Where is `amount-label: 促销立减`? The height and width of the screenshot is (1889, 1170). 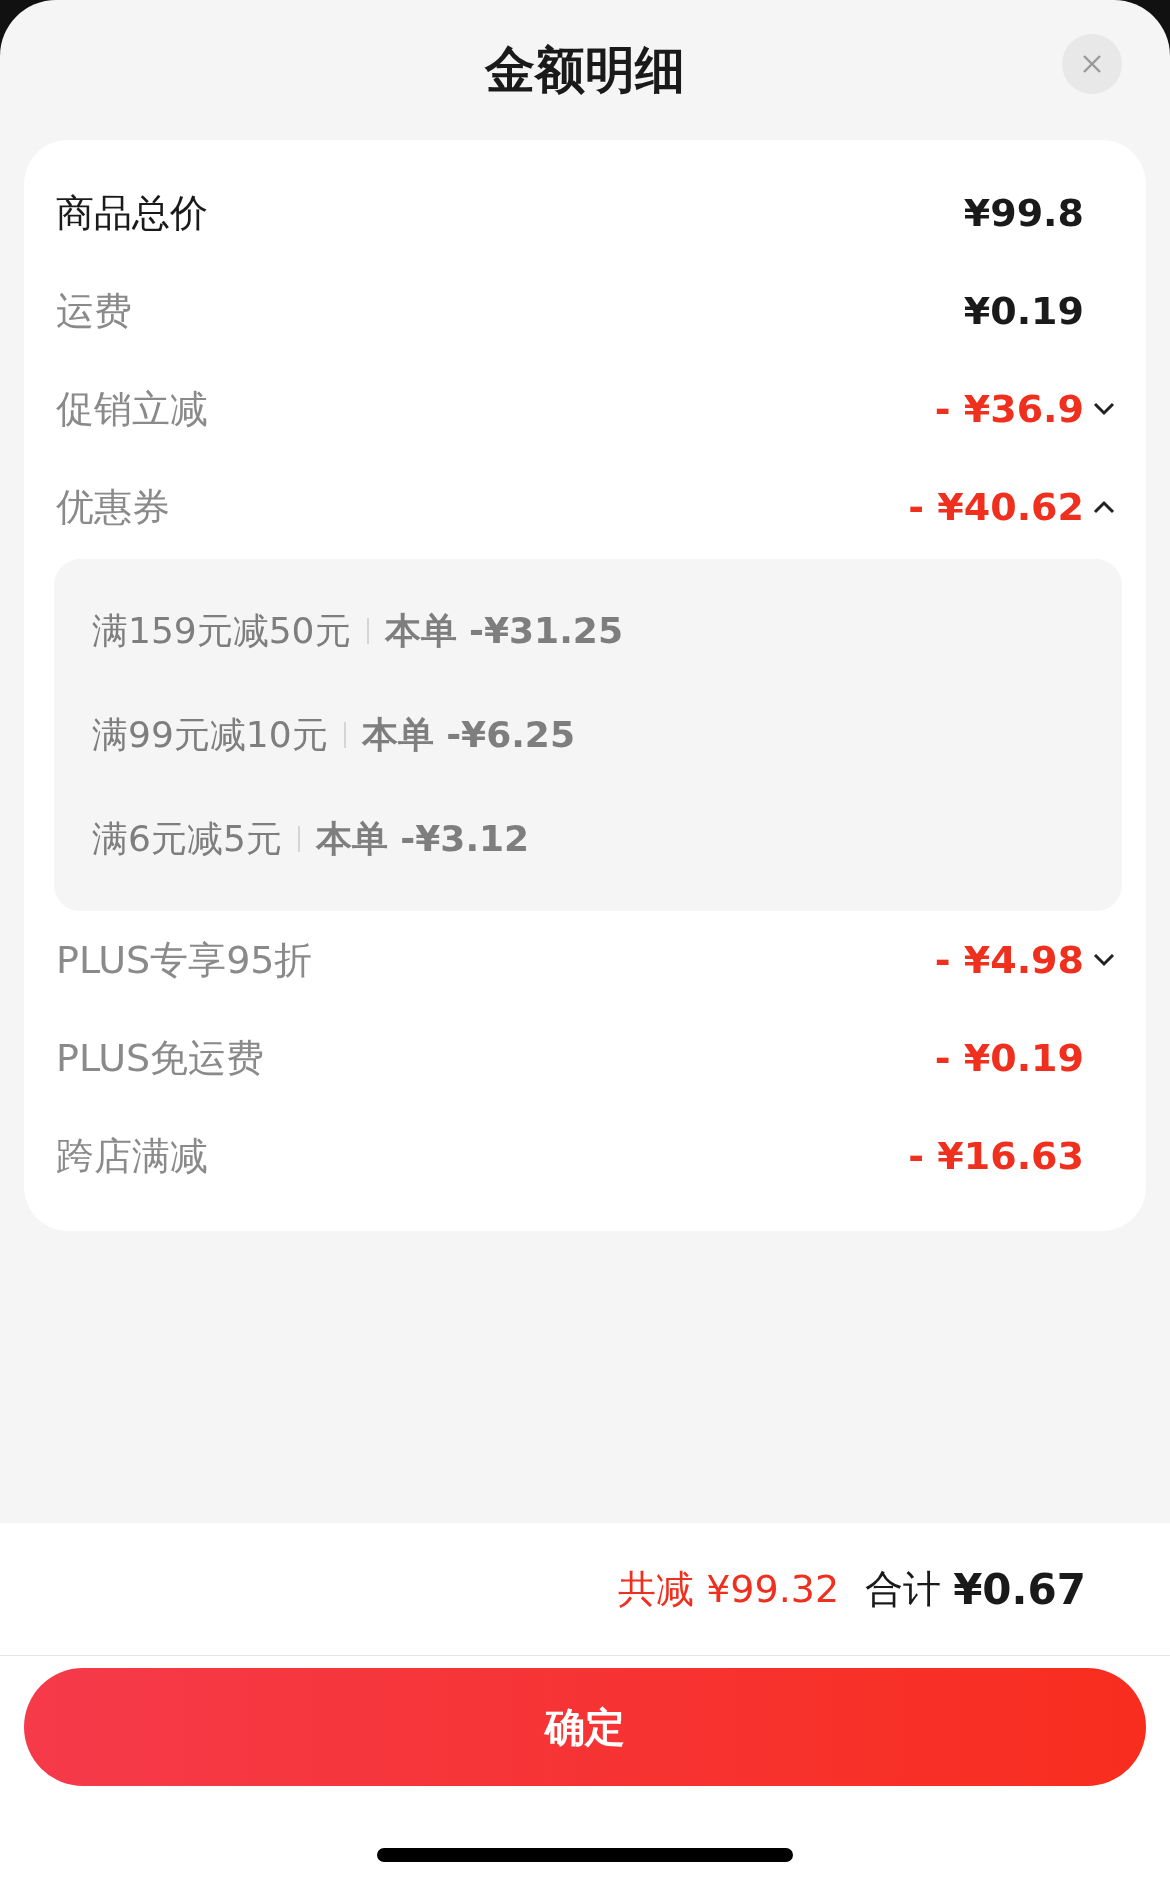
amount-label: 促销立减 is located at coordinates (132, 409).